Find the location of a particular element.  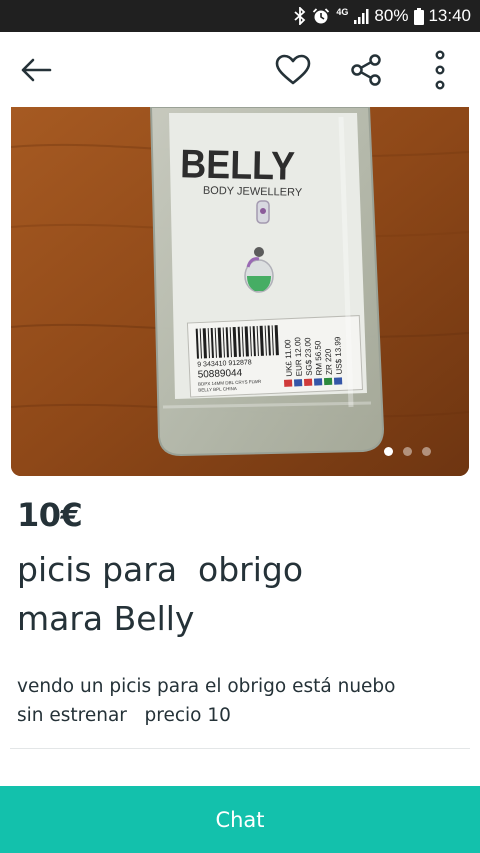

share-icon is located at coordinates (366, 70).